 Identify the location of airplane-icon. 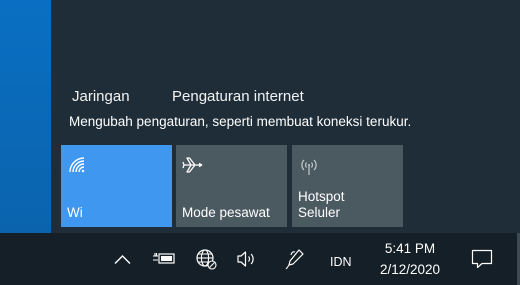
(193, 167).